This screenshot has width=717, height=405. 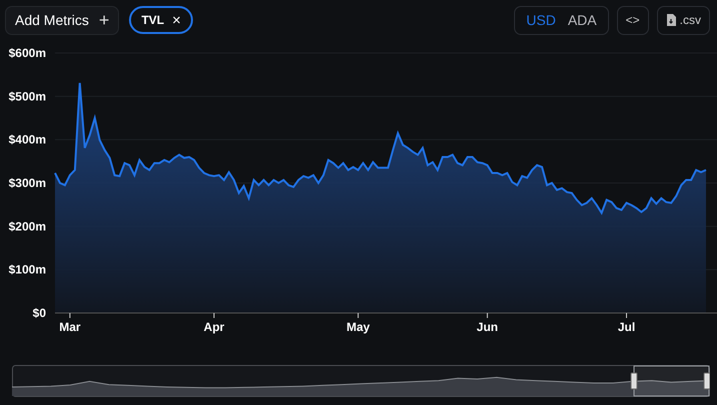 What do you see at coordinates (27, 139) in the screenshot?
I see `y-axis-label: $400m` at bounding box center [27, 139].